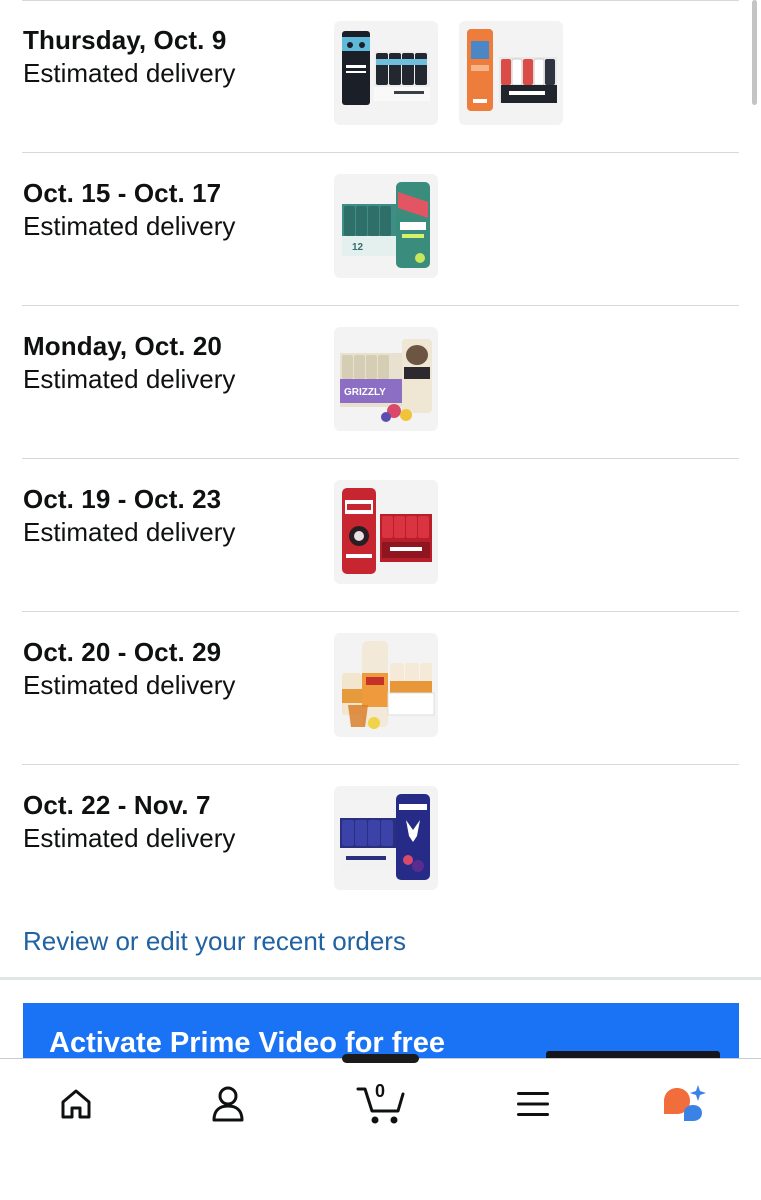 The image size is (761, 1200). I want to click on delivery-group: Oct. 20 - Oct. 29 Estimated delivery, so click(380, 688).